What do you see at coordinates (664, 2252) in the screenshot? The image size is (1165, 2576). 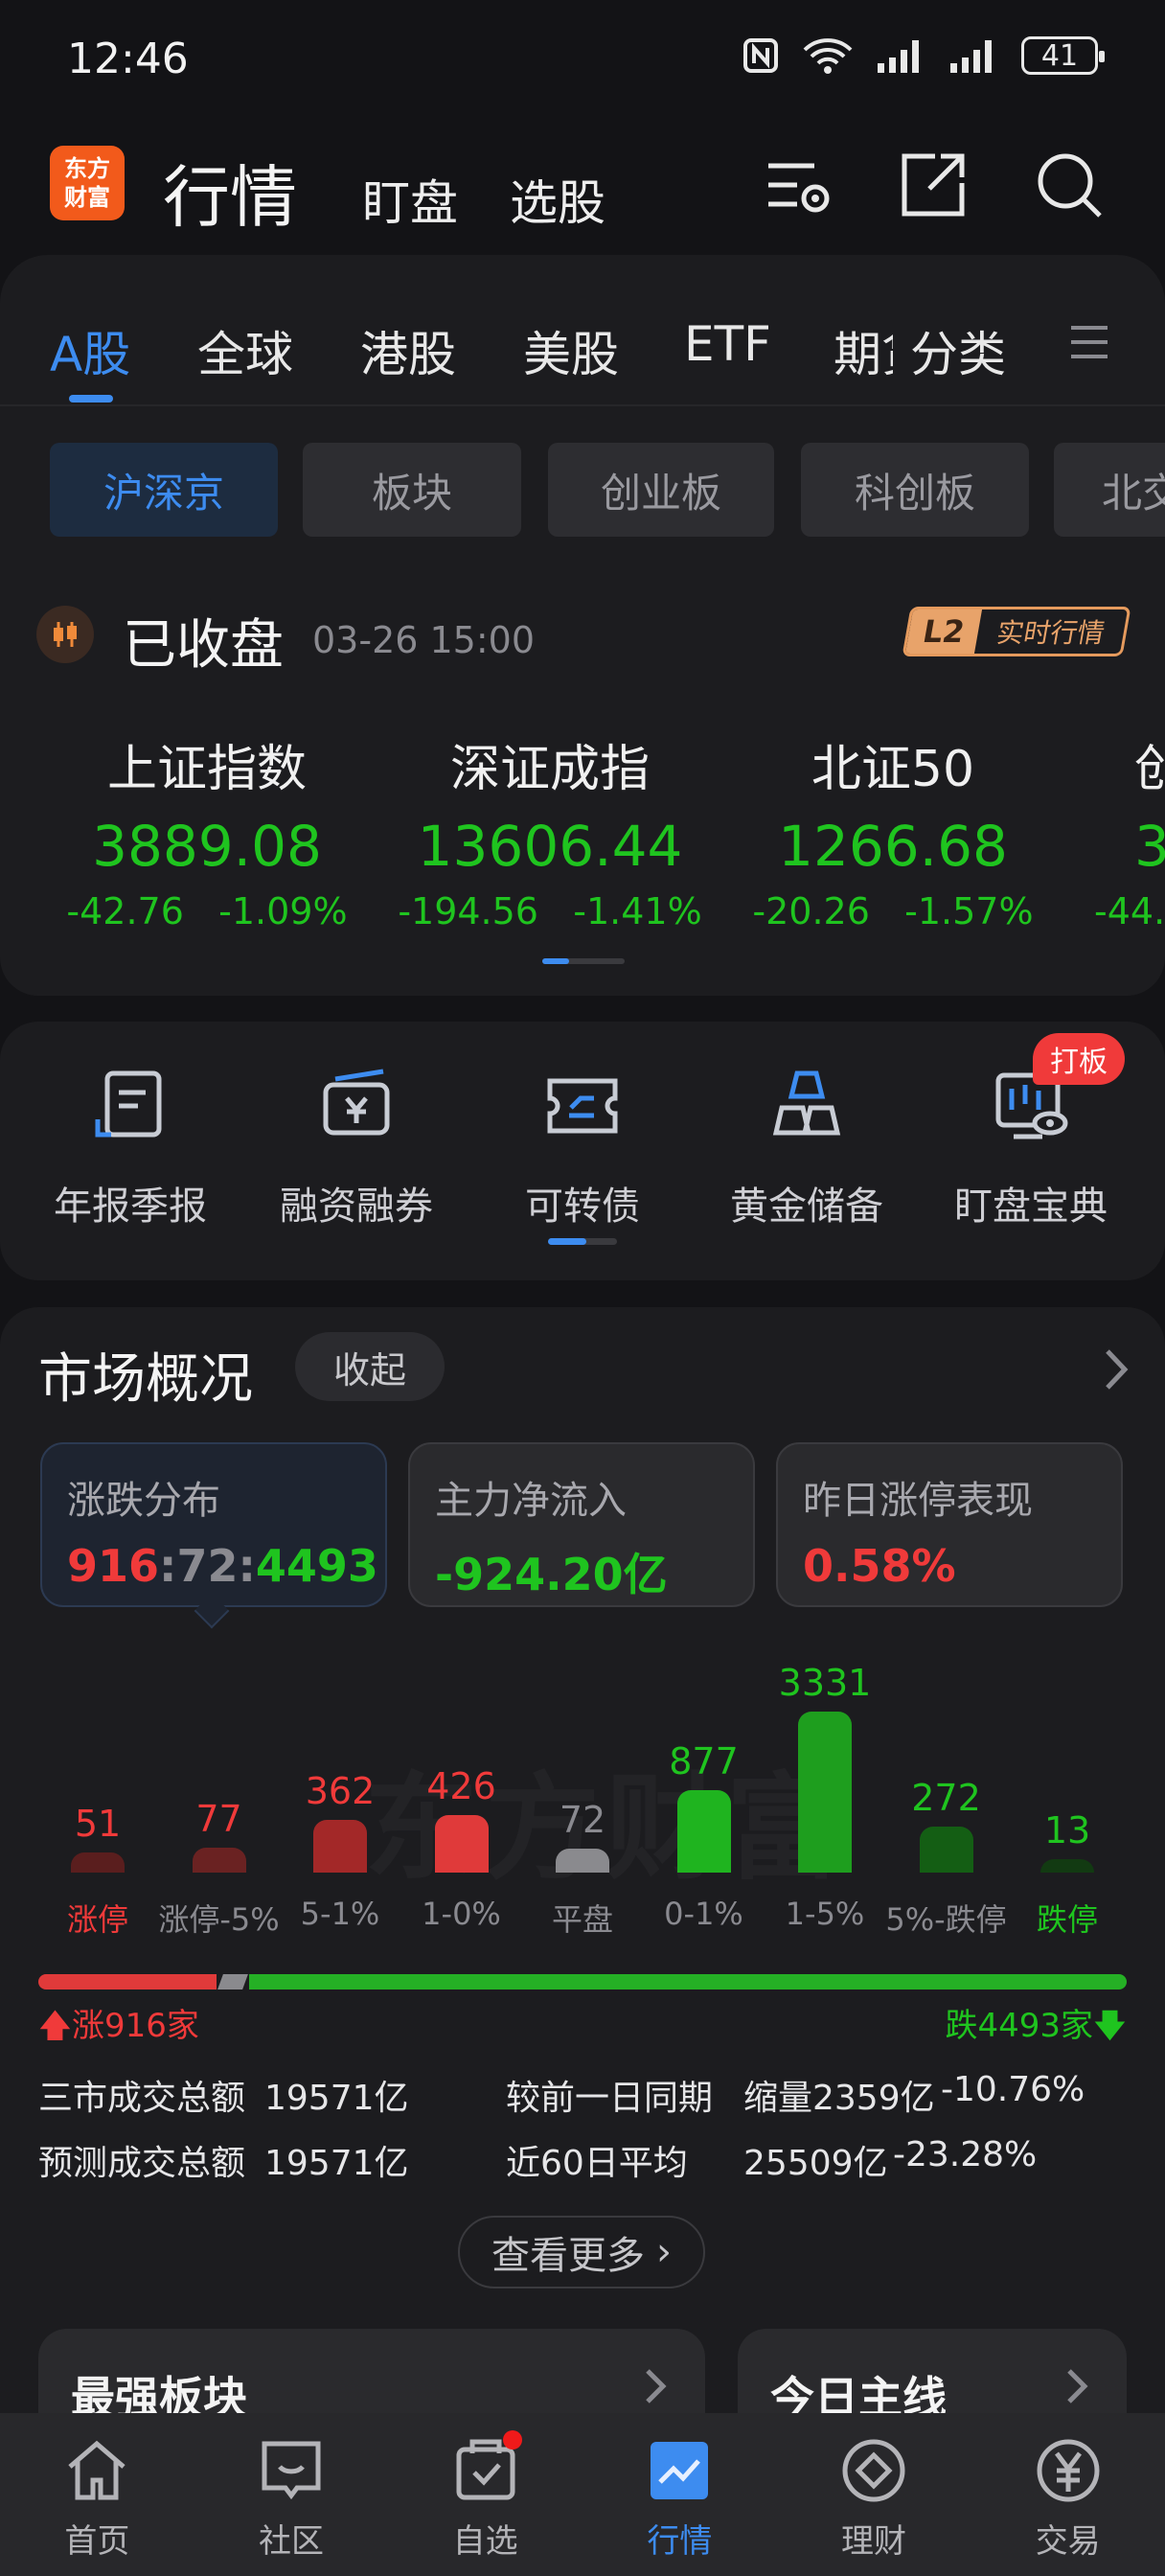 I see `chevron-right-icon: ›` at bounding box center [664, 2252].